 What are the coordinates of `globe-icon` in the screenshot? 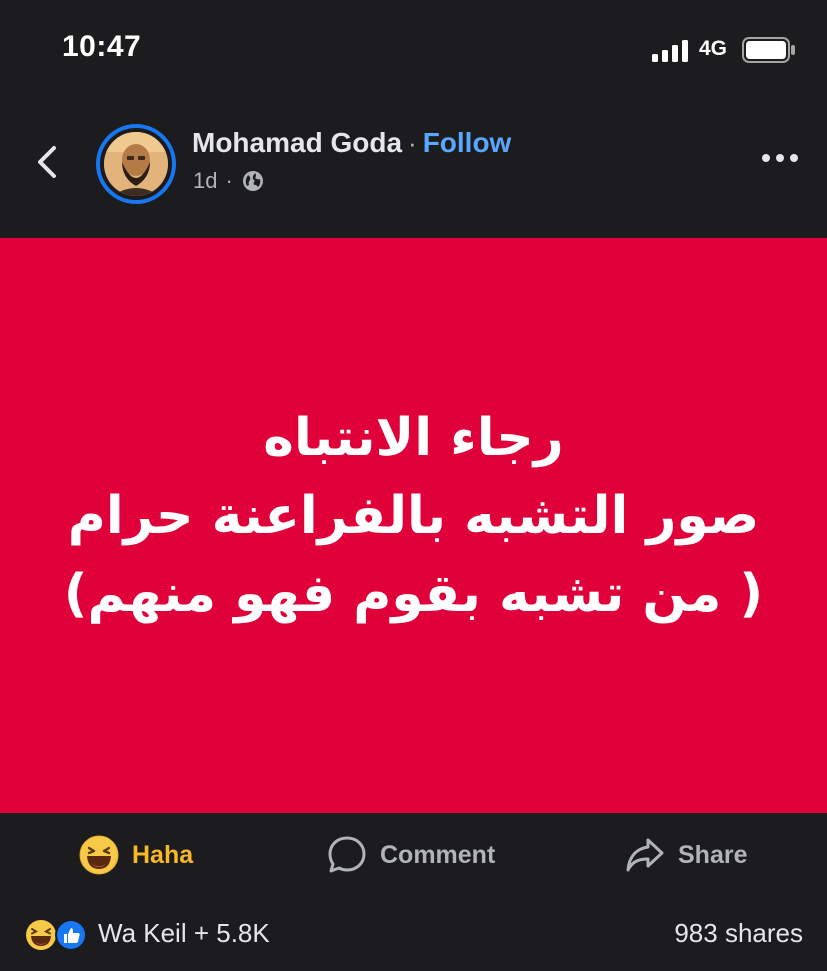 It's located at (252, 181).